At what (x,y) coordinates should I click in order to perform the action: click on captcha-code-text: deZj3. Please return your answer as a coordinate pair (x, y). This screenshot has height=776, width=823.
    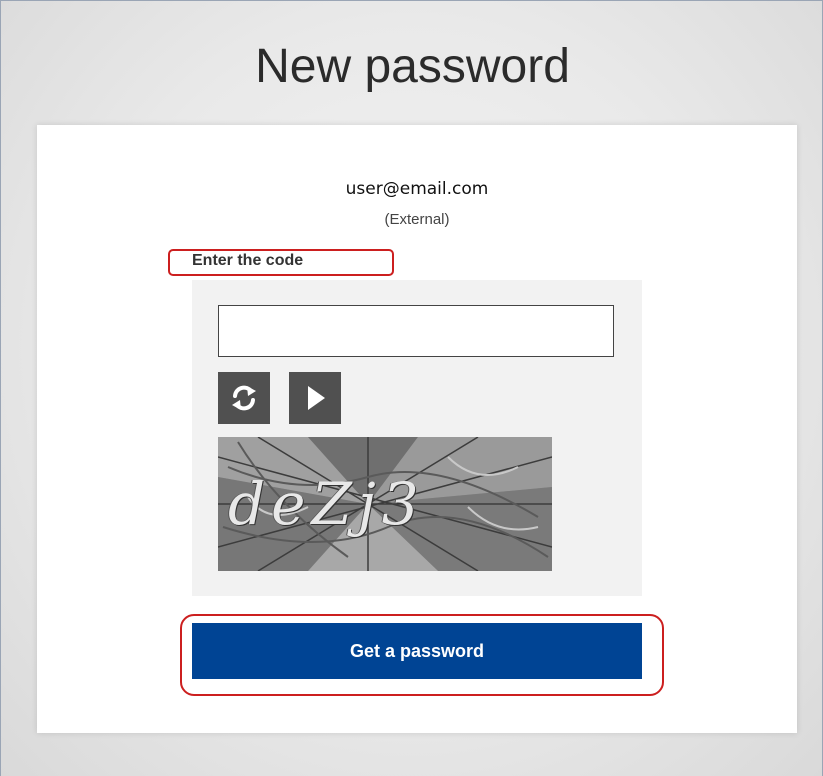
    Looking at the image, I should click on (326, 504).